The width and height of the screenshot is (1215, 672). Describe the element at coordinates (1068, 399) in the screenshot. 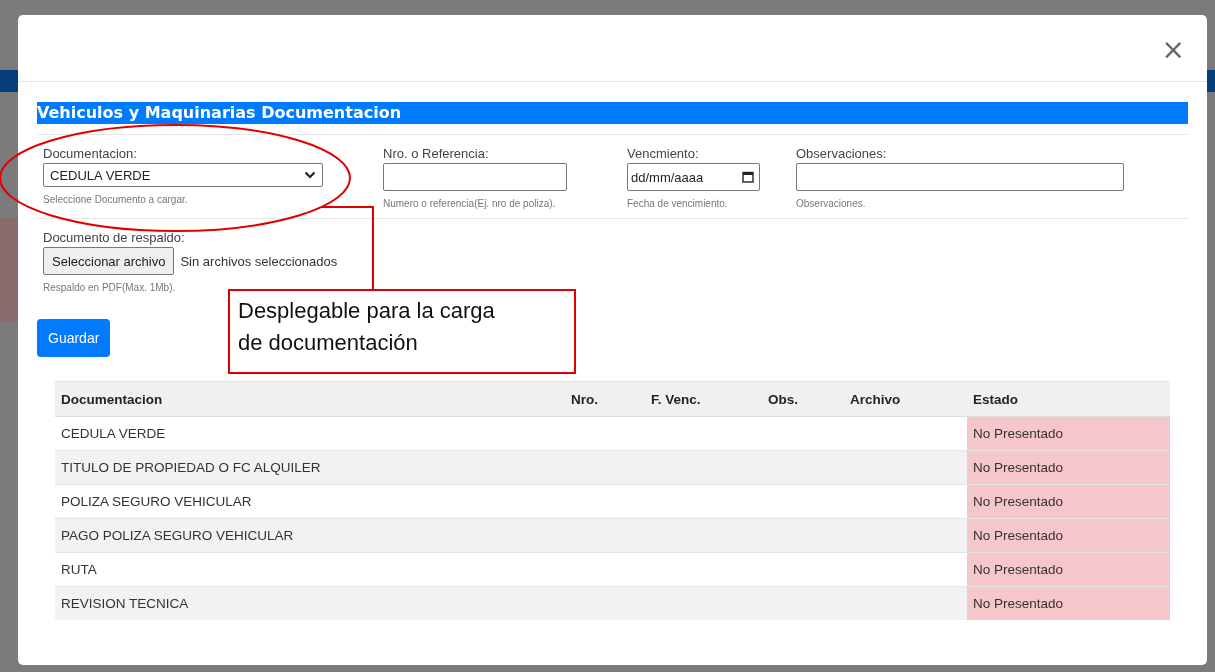

I see `column-header: Estado` at that location.